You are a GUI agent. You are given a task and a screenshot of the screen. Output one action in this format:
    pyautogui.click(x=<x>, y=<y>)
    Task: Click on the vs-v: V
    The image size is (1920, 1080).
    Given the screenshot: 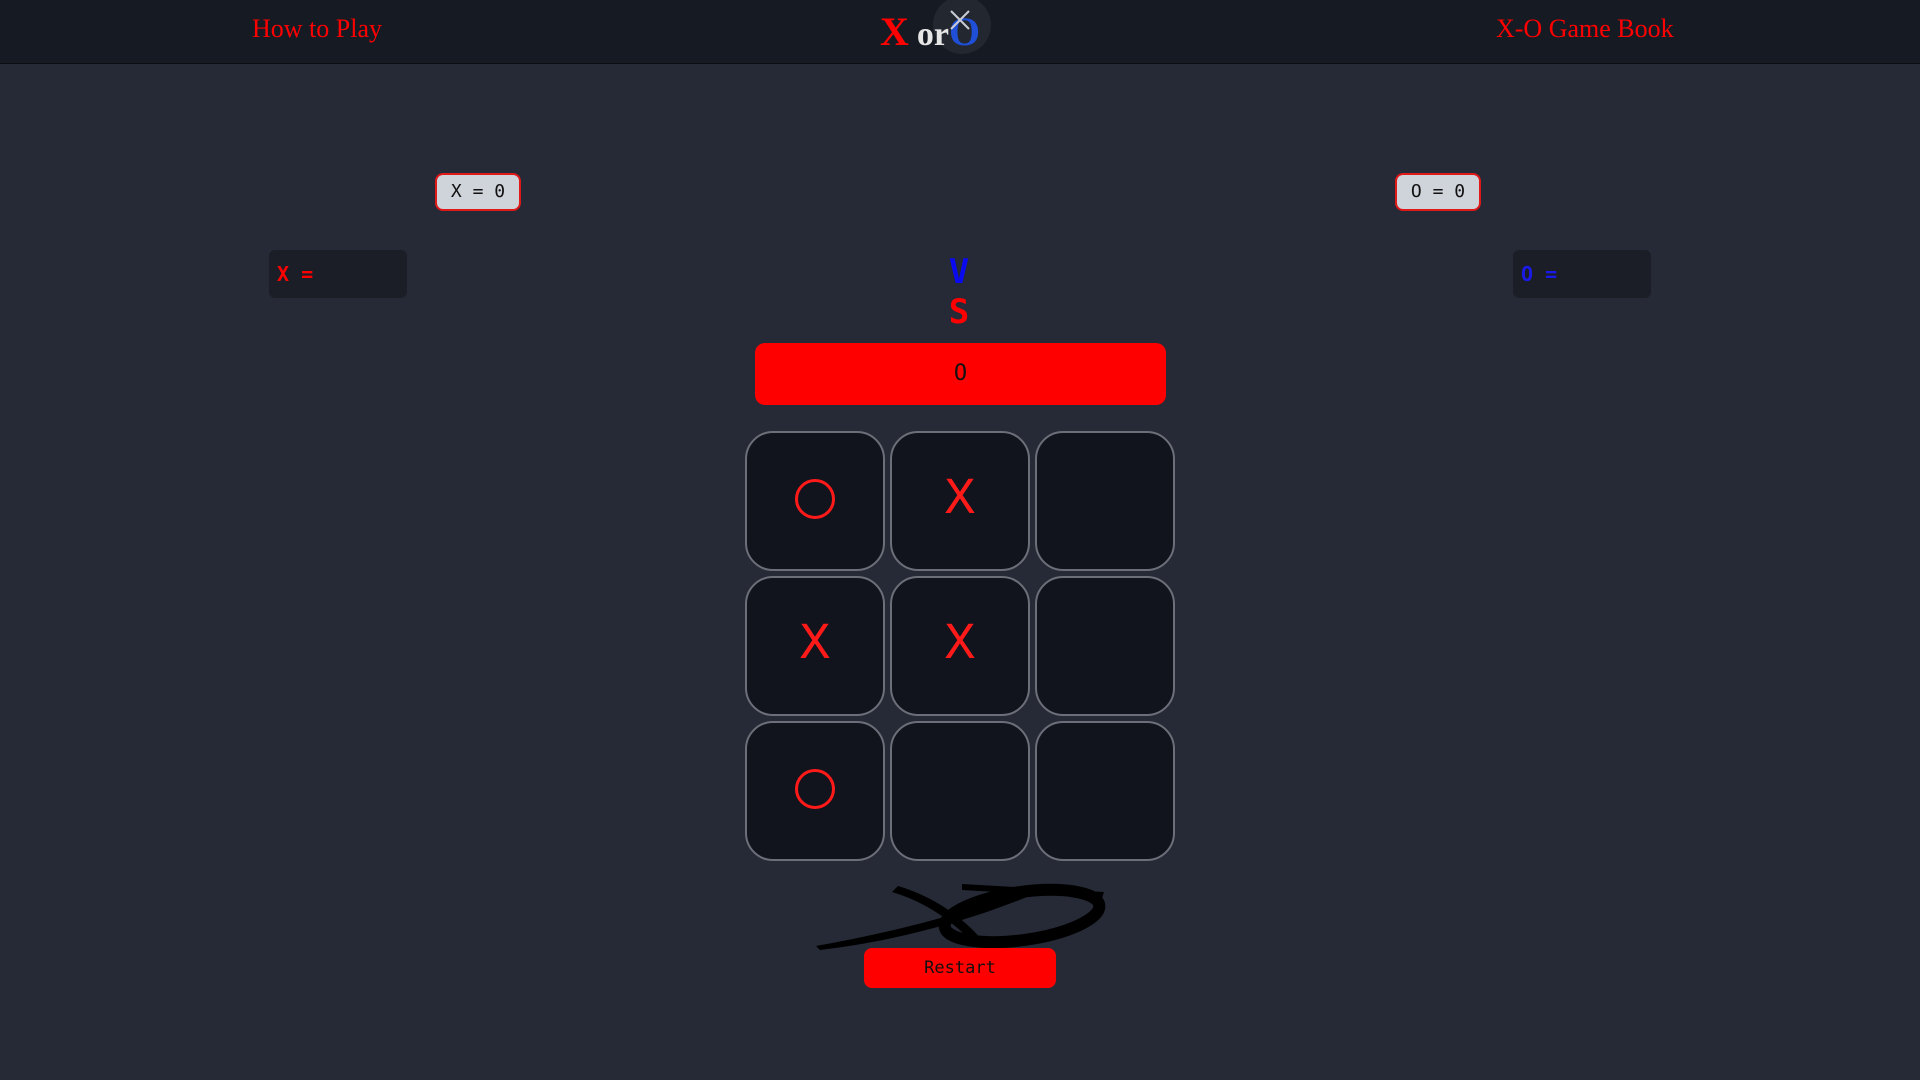 What is the action you would take?
    pyautogui.click(x=960, y=272)
    